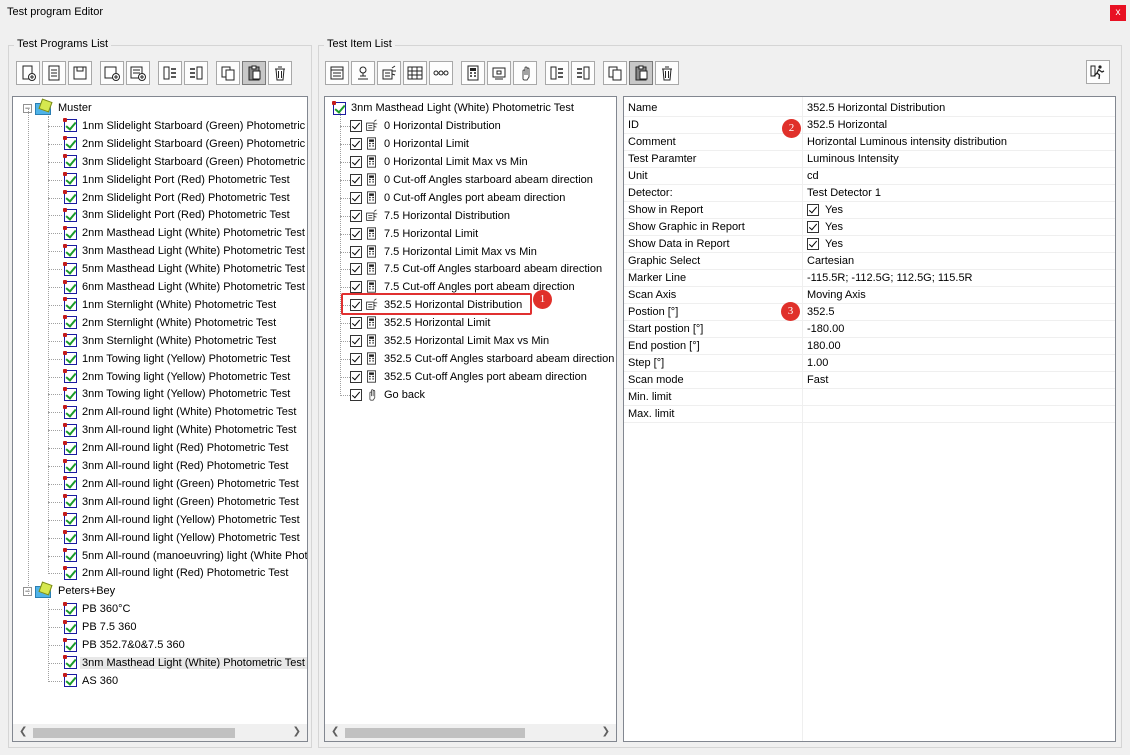 The height and width of the screenshot is (755, 1130). I want to click on property-row: ID 352.5 Horizontal, so click(869, 125).